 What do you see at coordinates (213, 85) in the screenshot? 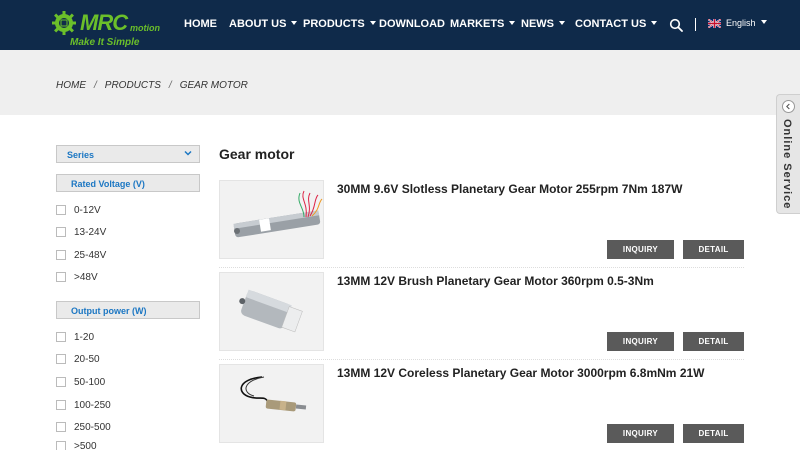
I see `breadcrumb-current: GEAR MOTOR` at bounding box center [213, 85].